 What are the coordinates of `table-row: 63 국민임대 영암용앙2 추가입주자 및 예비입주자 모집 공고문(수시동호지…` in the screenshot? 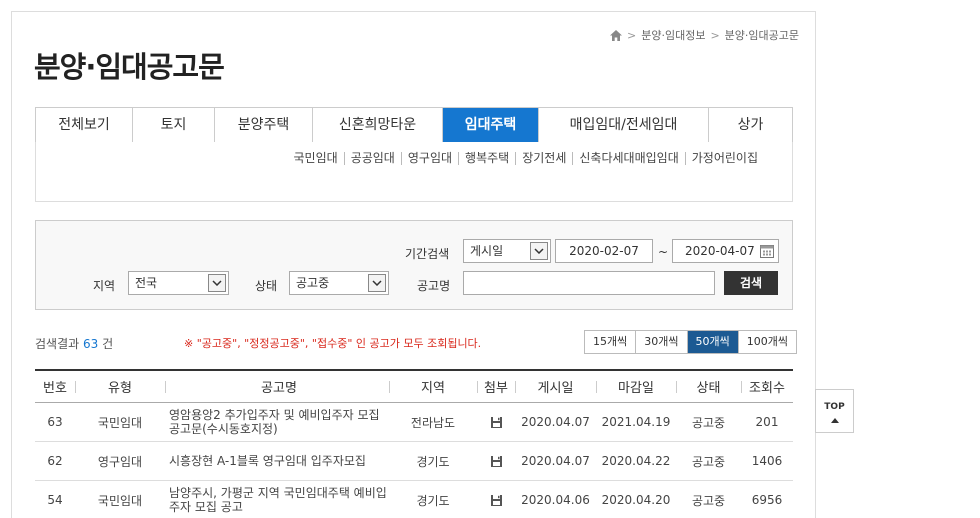 It's located at (414, 422).